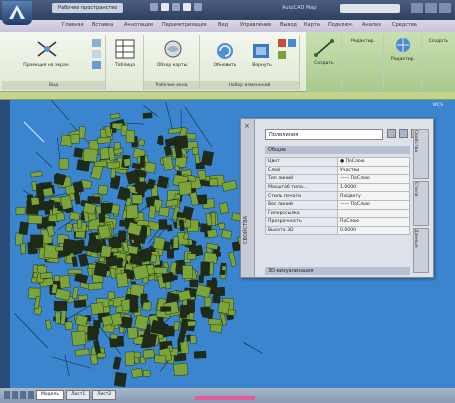 This screenshot has width=455, height=403. Describe the element at coordinates (373, 213) in the screenshot. I see `property-value` at that location.